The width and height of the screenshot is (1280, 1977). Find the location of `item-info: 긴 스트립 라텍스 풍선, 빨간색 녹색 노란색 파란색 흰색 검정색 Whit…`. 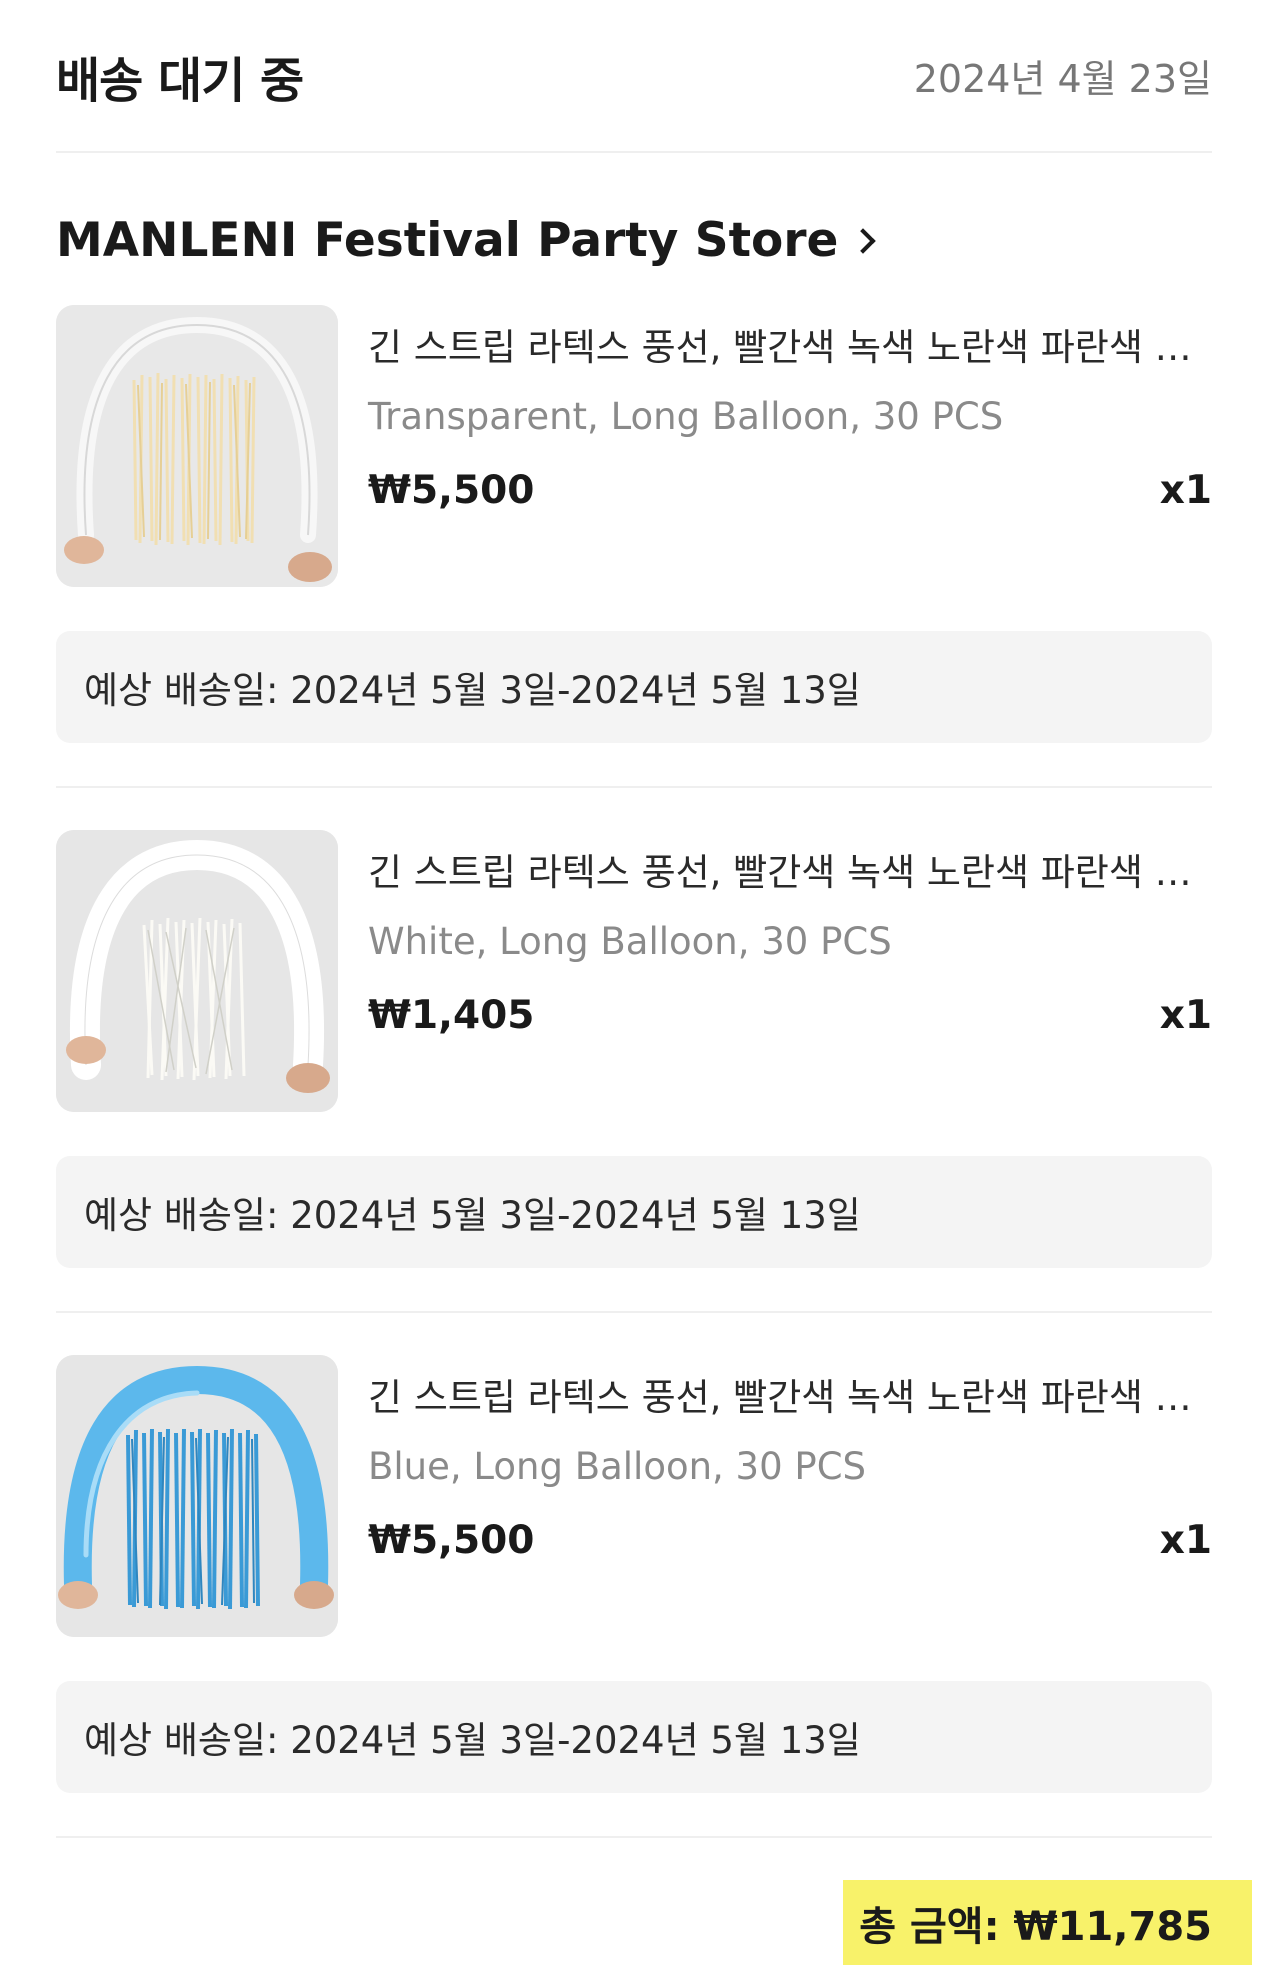

item-info: 긴 스트립 라텍스 풍선, 빨간색 녹색 노란색 파란색 흰색 검정색 Whit… is located at coordinates (790, 971).